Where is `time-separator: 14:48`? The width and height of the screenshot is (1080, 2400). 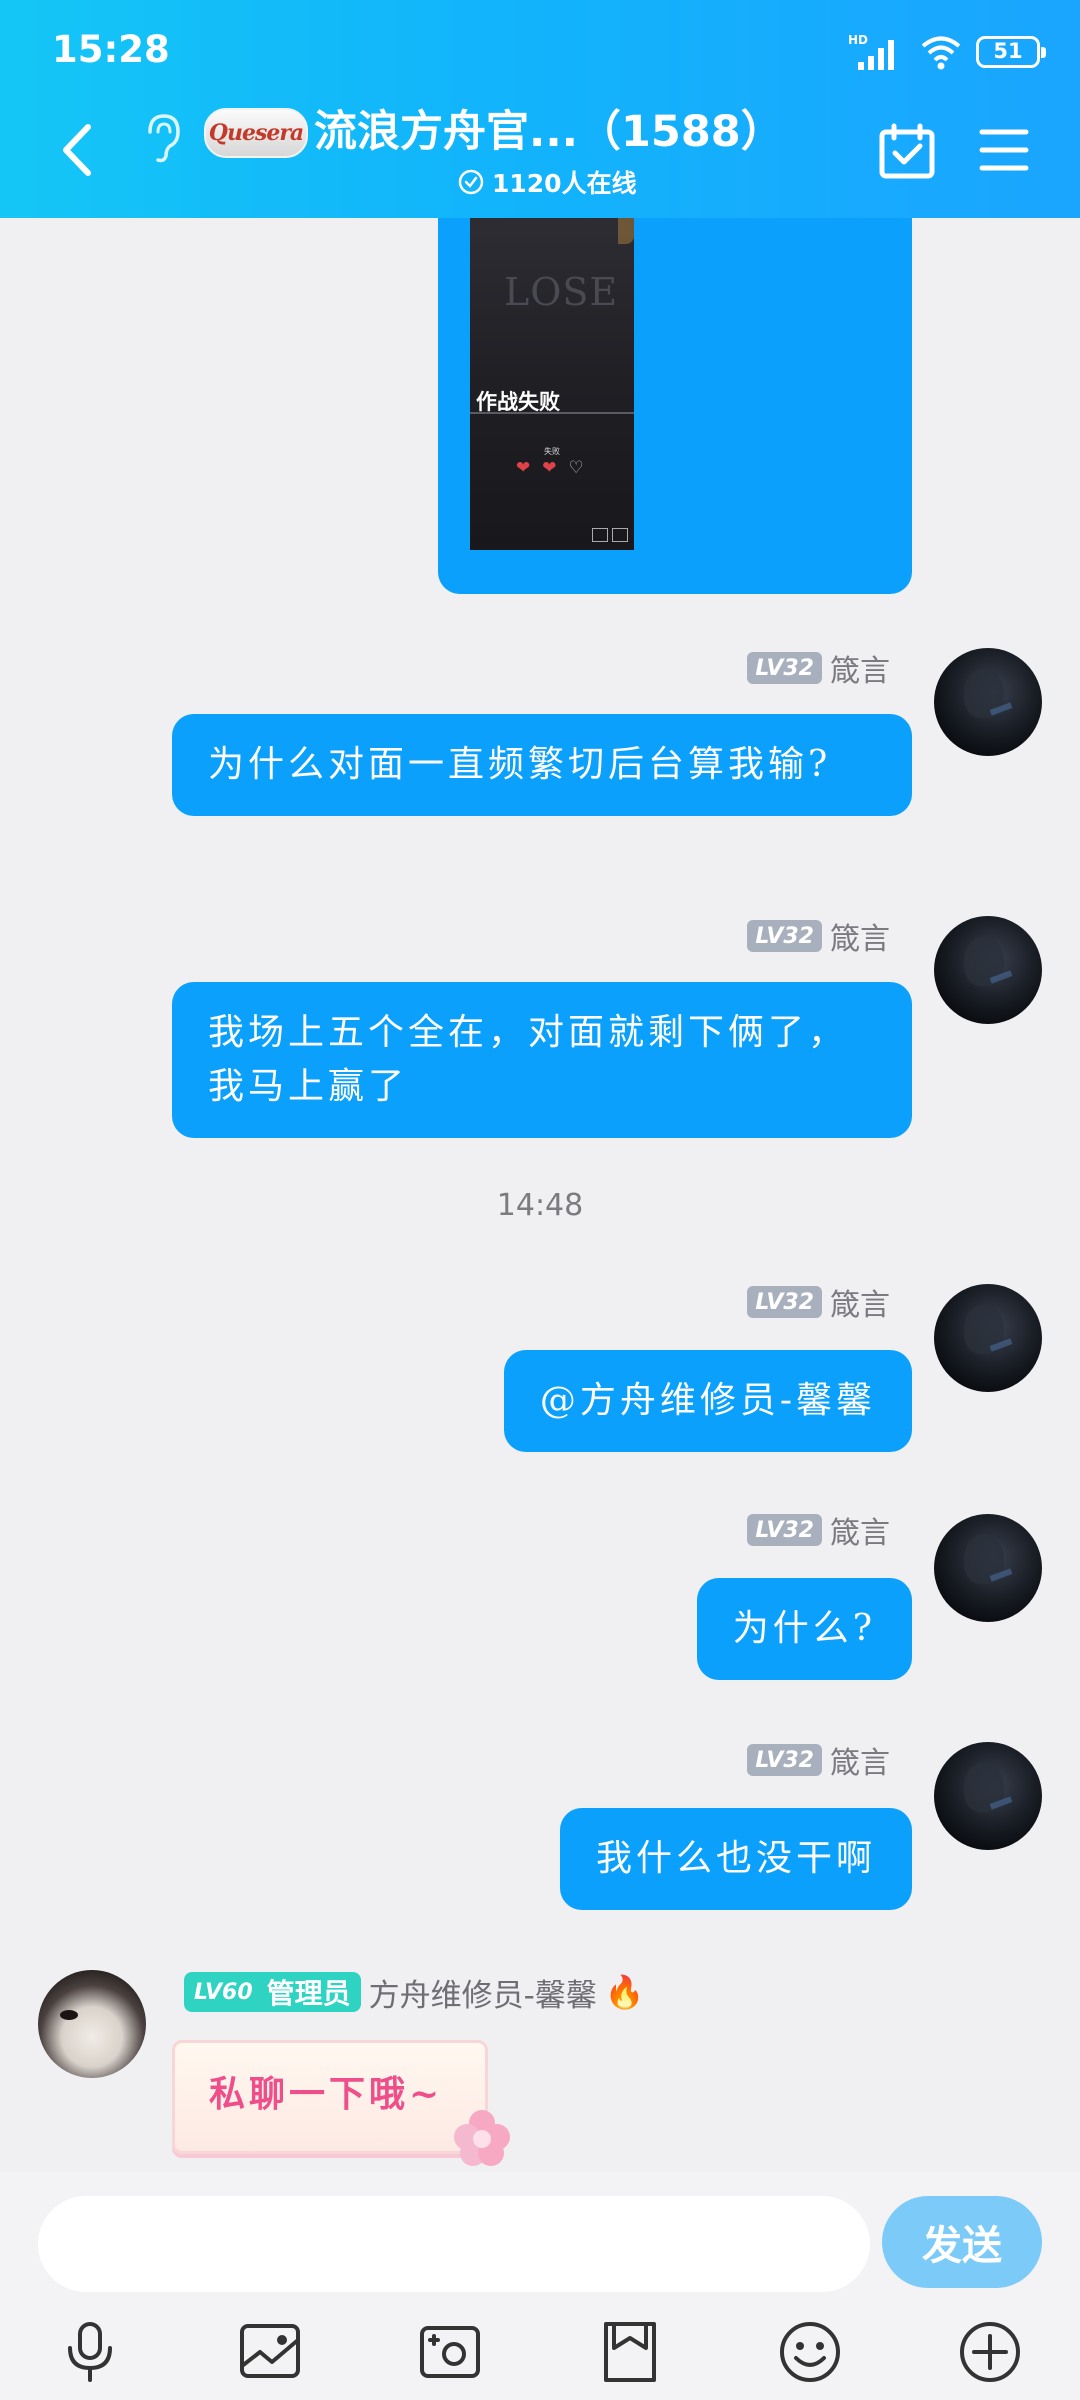
time-separator: 14:48 is located at coordinates (540, 1205).